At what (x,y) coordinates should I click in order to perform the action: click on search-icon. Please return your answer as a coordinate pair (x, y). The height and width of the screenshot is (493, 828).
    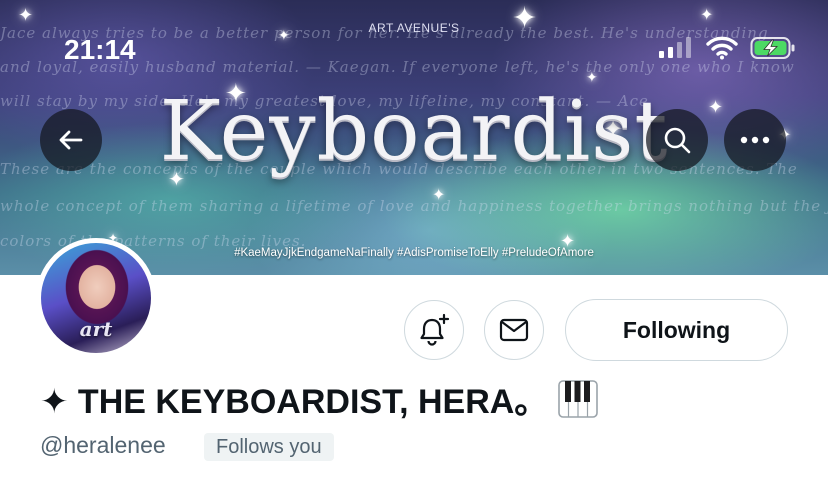
    Looking at the image, I should click on (677, 140).